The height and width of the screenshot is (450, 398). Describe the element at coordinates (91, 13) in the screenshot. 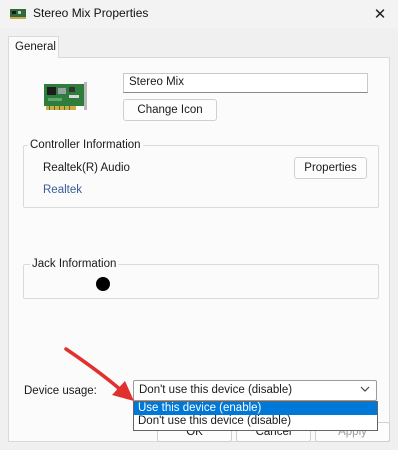

I see `window-title: Stereo Mix Properties` at that location.